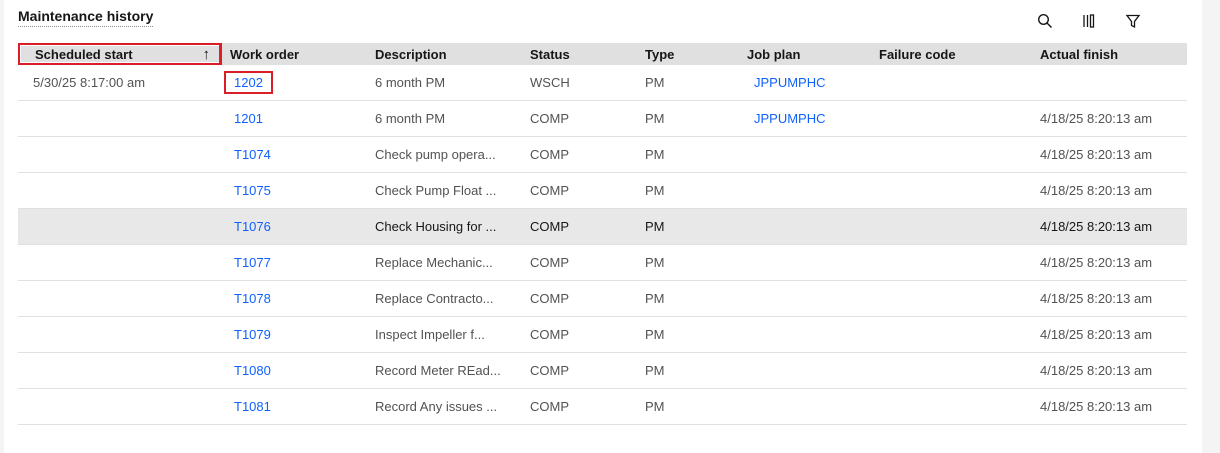  What do you see at coordinates (86, 17) in the screenshot?
I see `panel-title: Maintenance history` at bounding box center [86, 17].